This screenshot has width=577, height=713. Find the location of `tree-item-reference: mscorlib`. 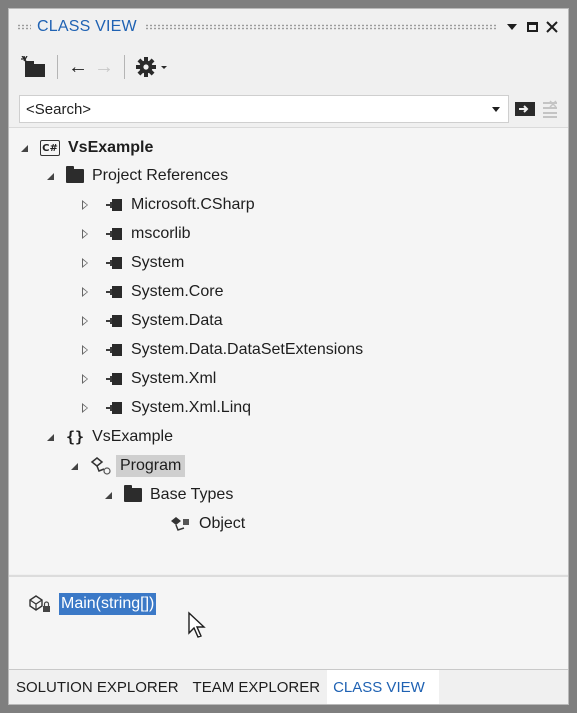

tree-item-reference: mscorlib is located at coordinates (136, 234).